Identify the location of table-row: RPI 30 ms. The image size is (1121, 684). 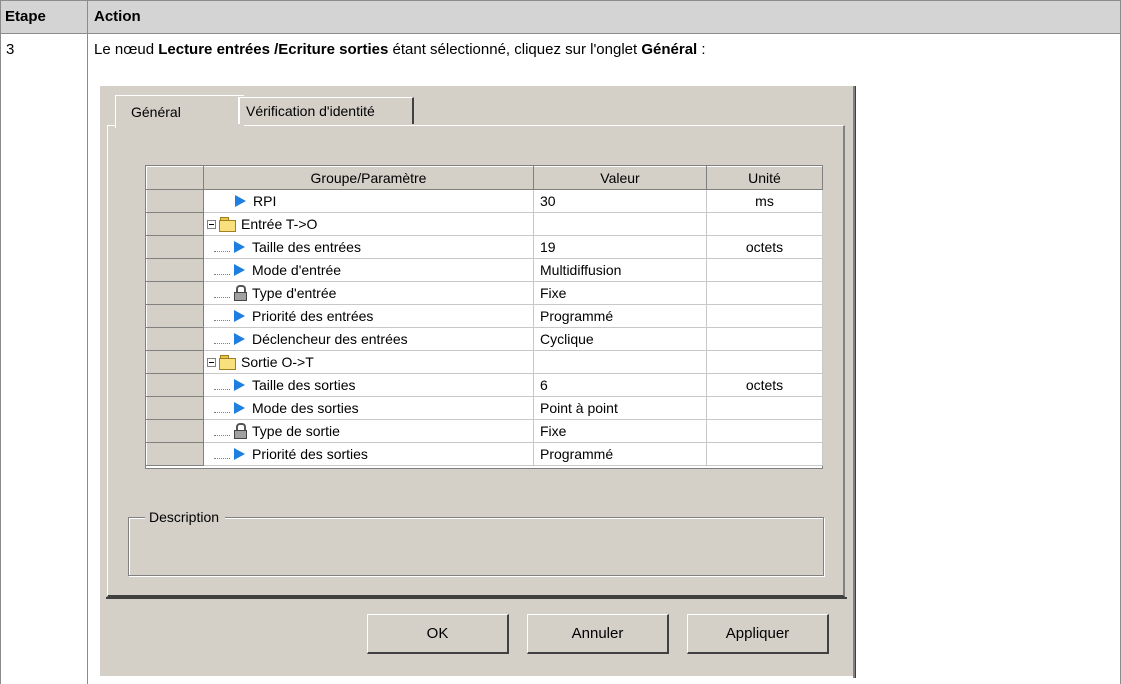
(484, 201).